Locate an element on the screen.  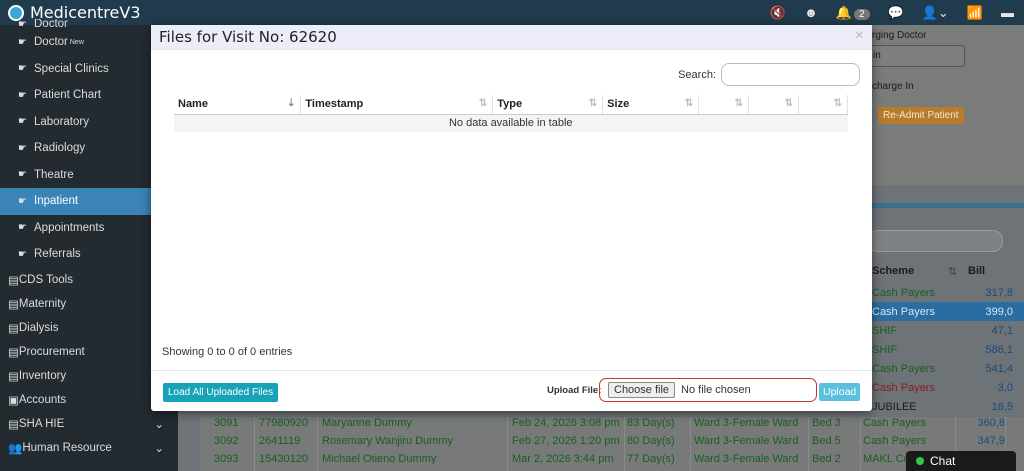
wifi-icon: 📶 is located at coordinates (974, 12).